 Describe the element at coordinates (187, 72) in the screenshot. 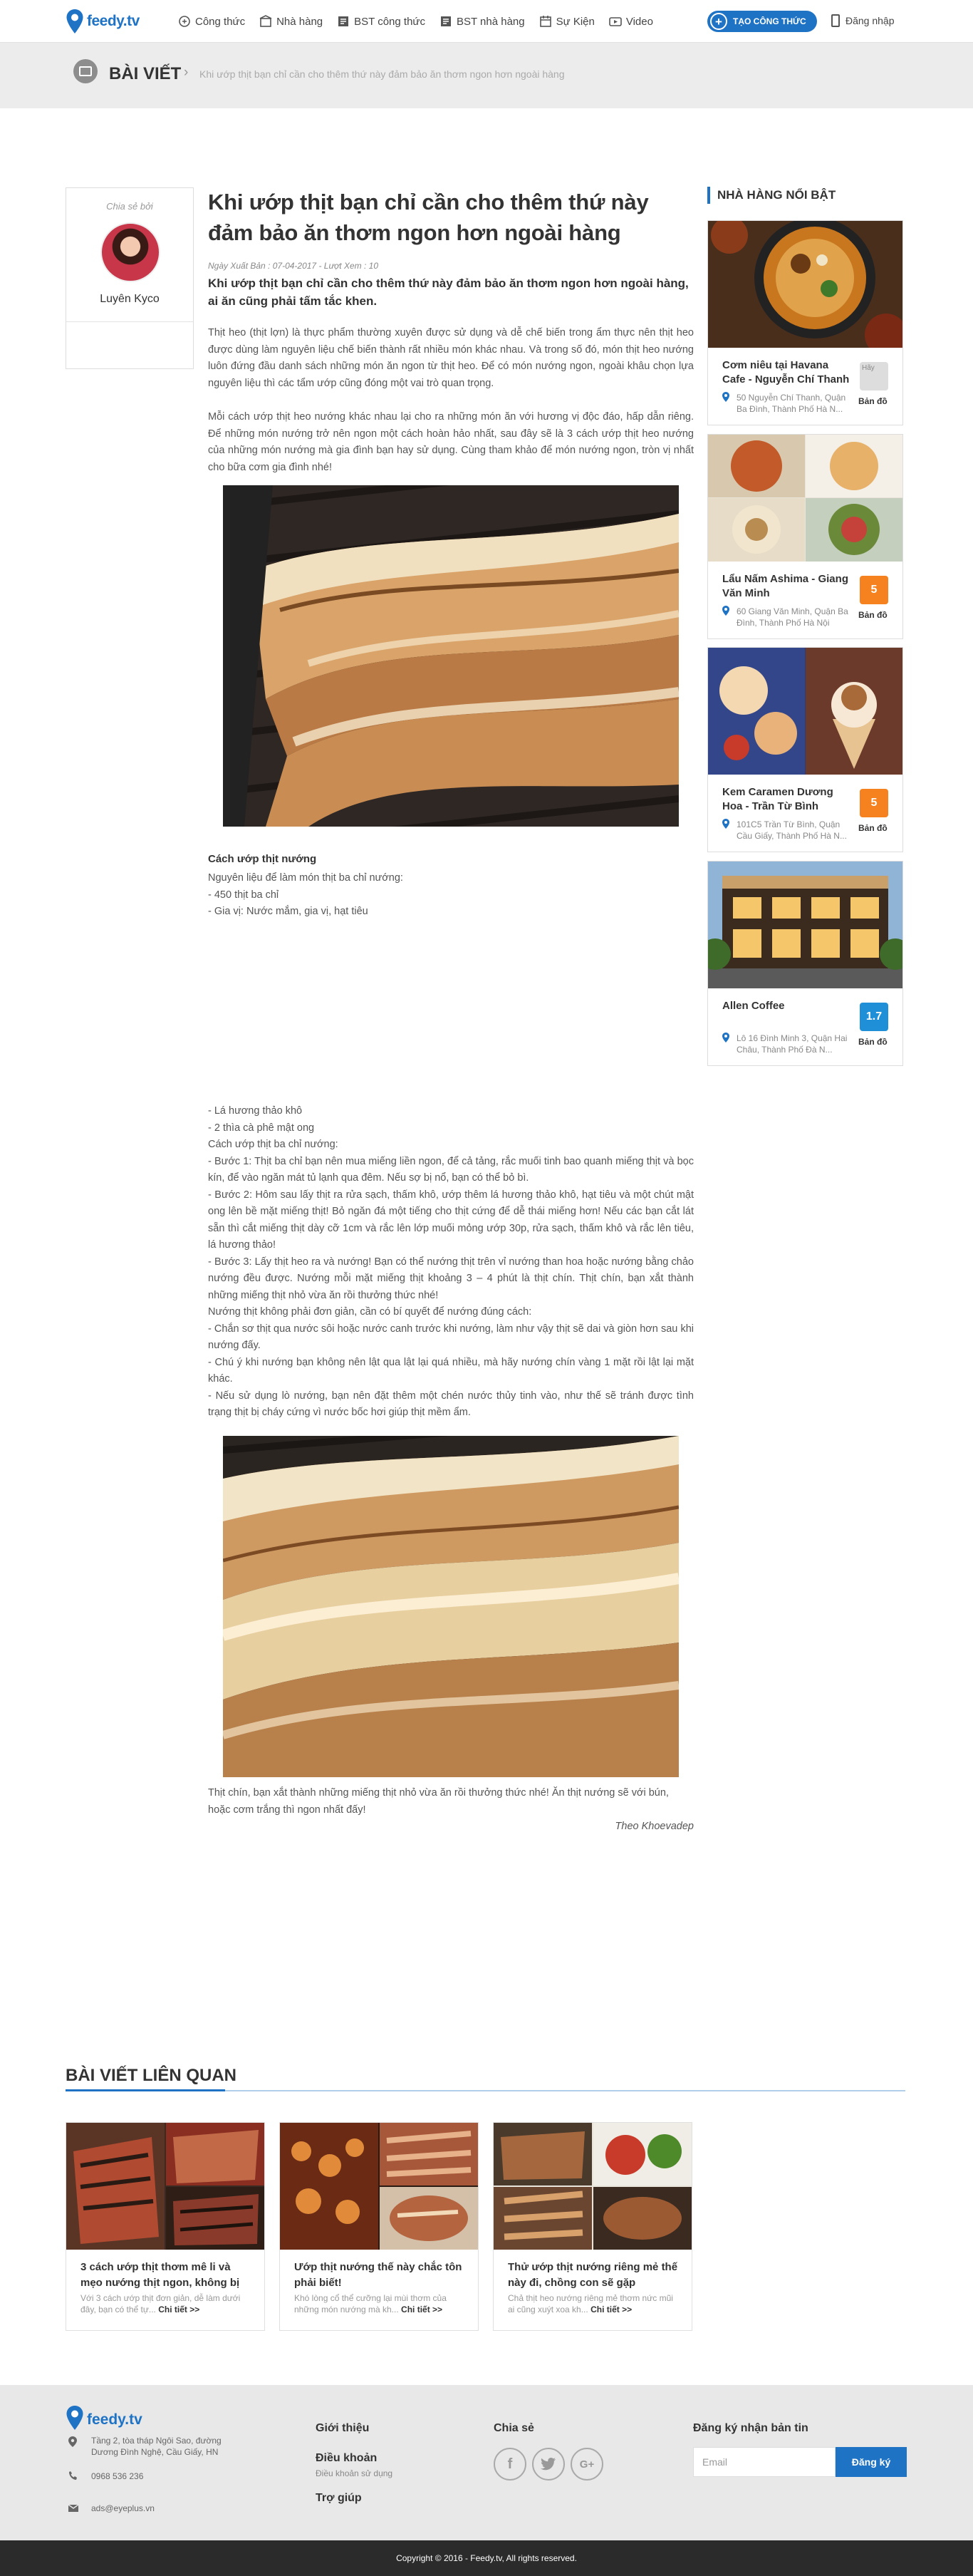

I see `chevron-right-icon: ›` at that location.